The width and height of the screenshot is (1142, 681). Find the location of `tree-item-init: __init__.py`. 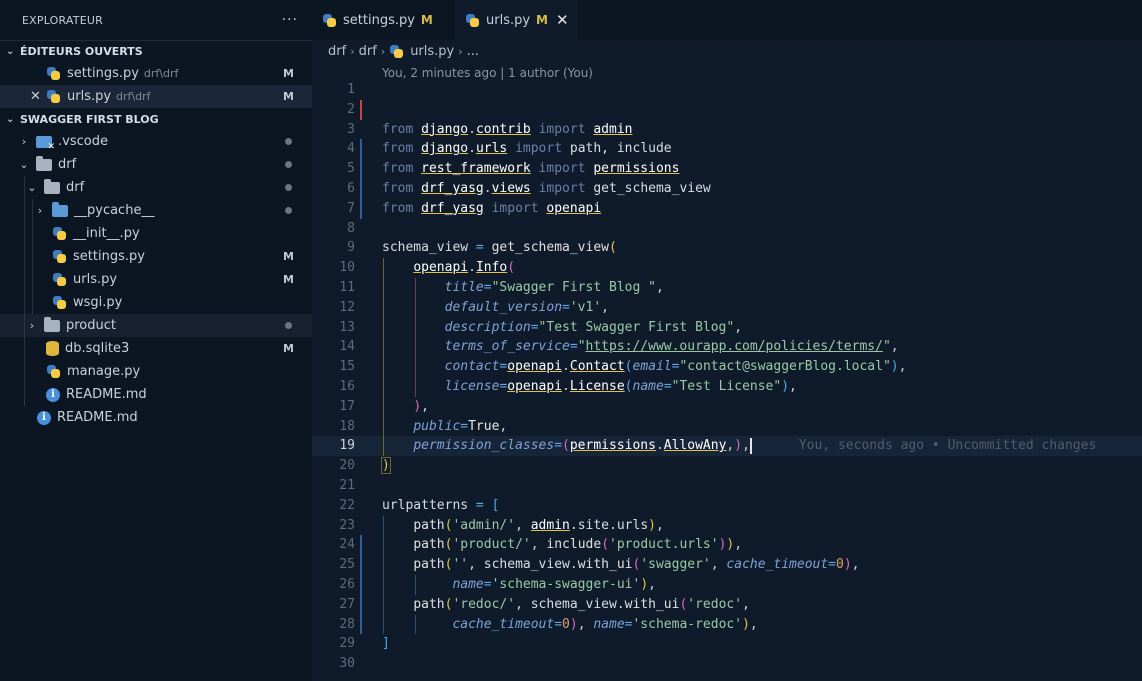

tree-item-init: __init__.py is located at coordinates (156, 233).